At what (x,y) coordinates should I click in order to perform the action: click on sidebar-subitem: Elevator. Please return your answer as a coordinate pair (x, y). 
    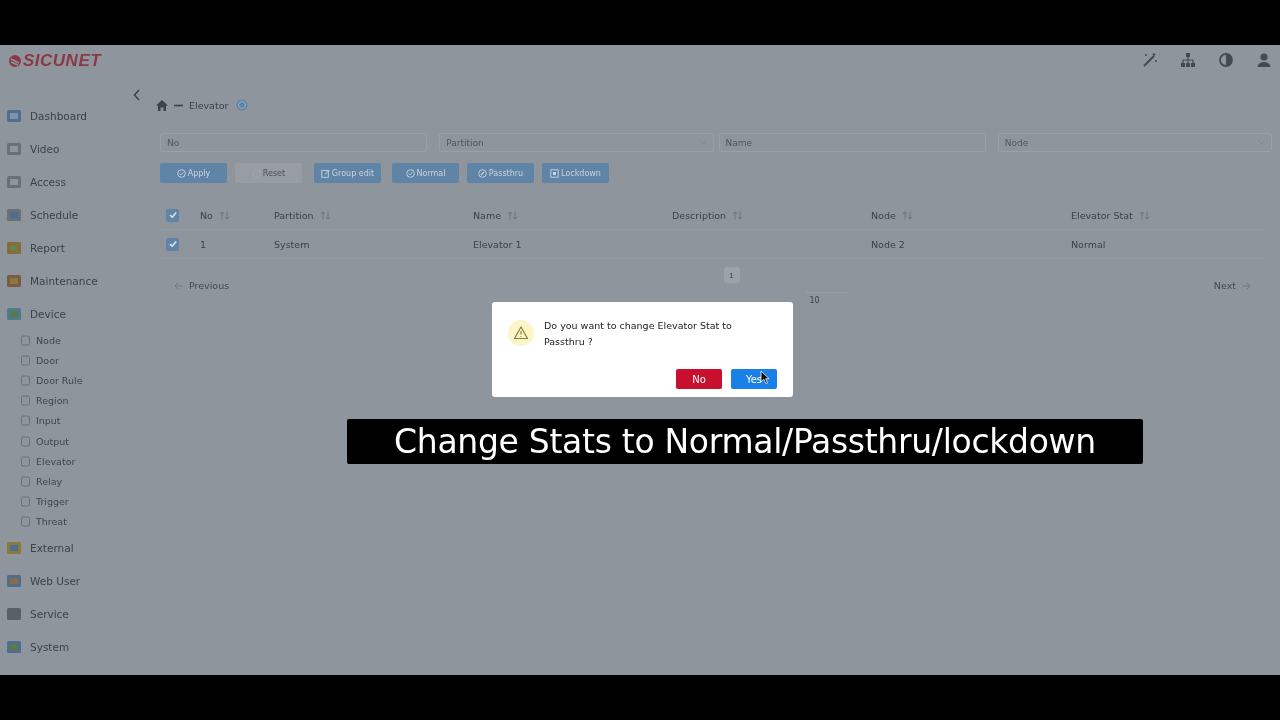
    Looking at the image, I should click on (72, 461).